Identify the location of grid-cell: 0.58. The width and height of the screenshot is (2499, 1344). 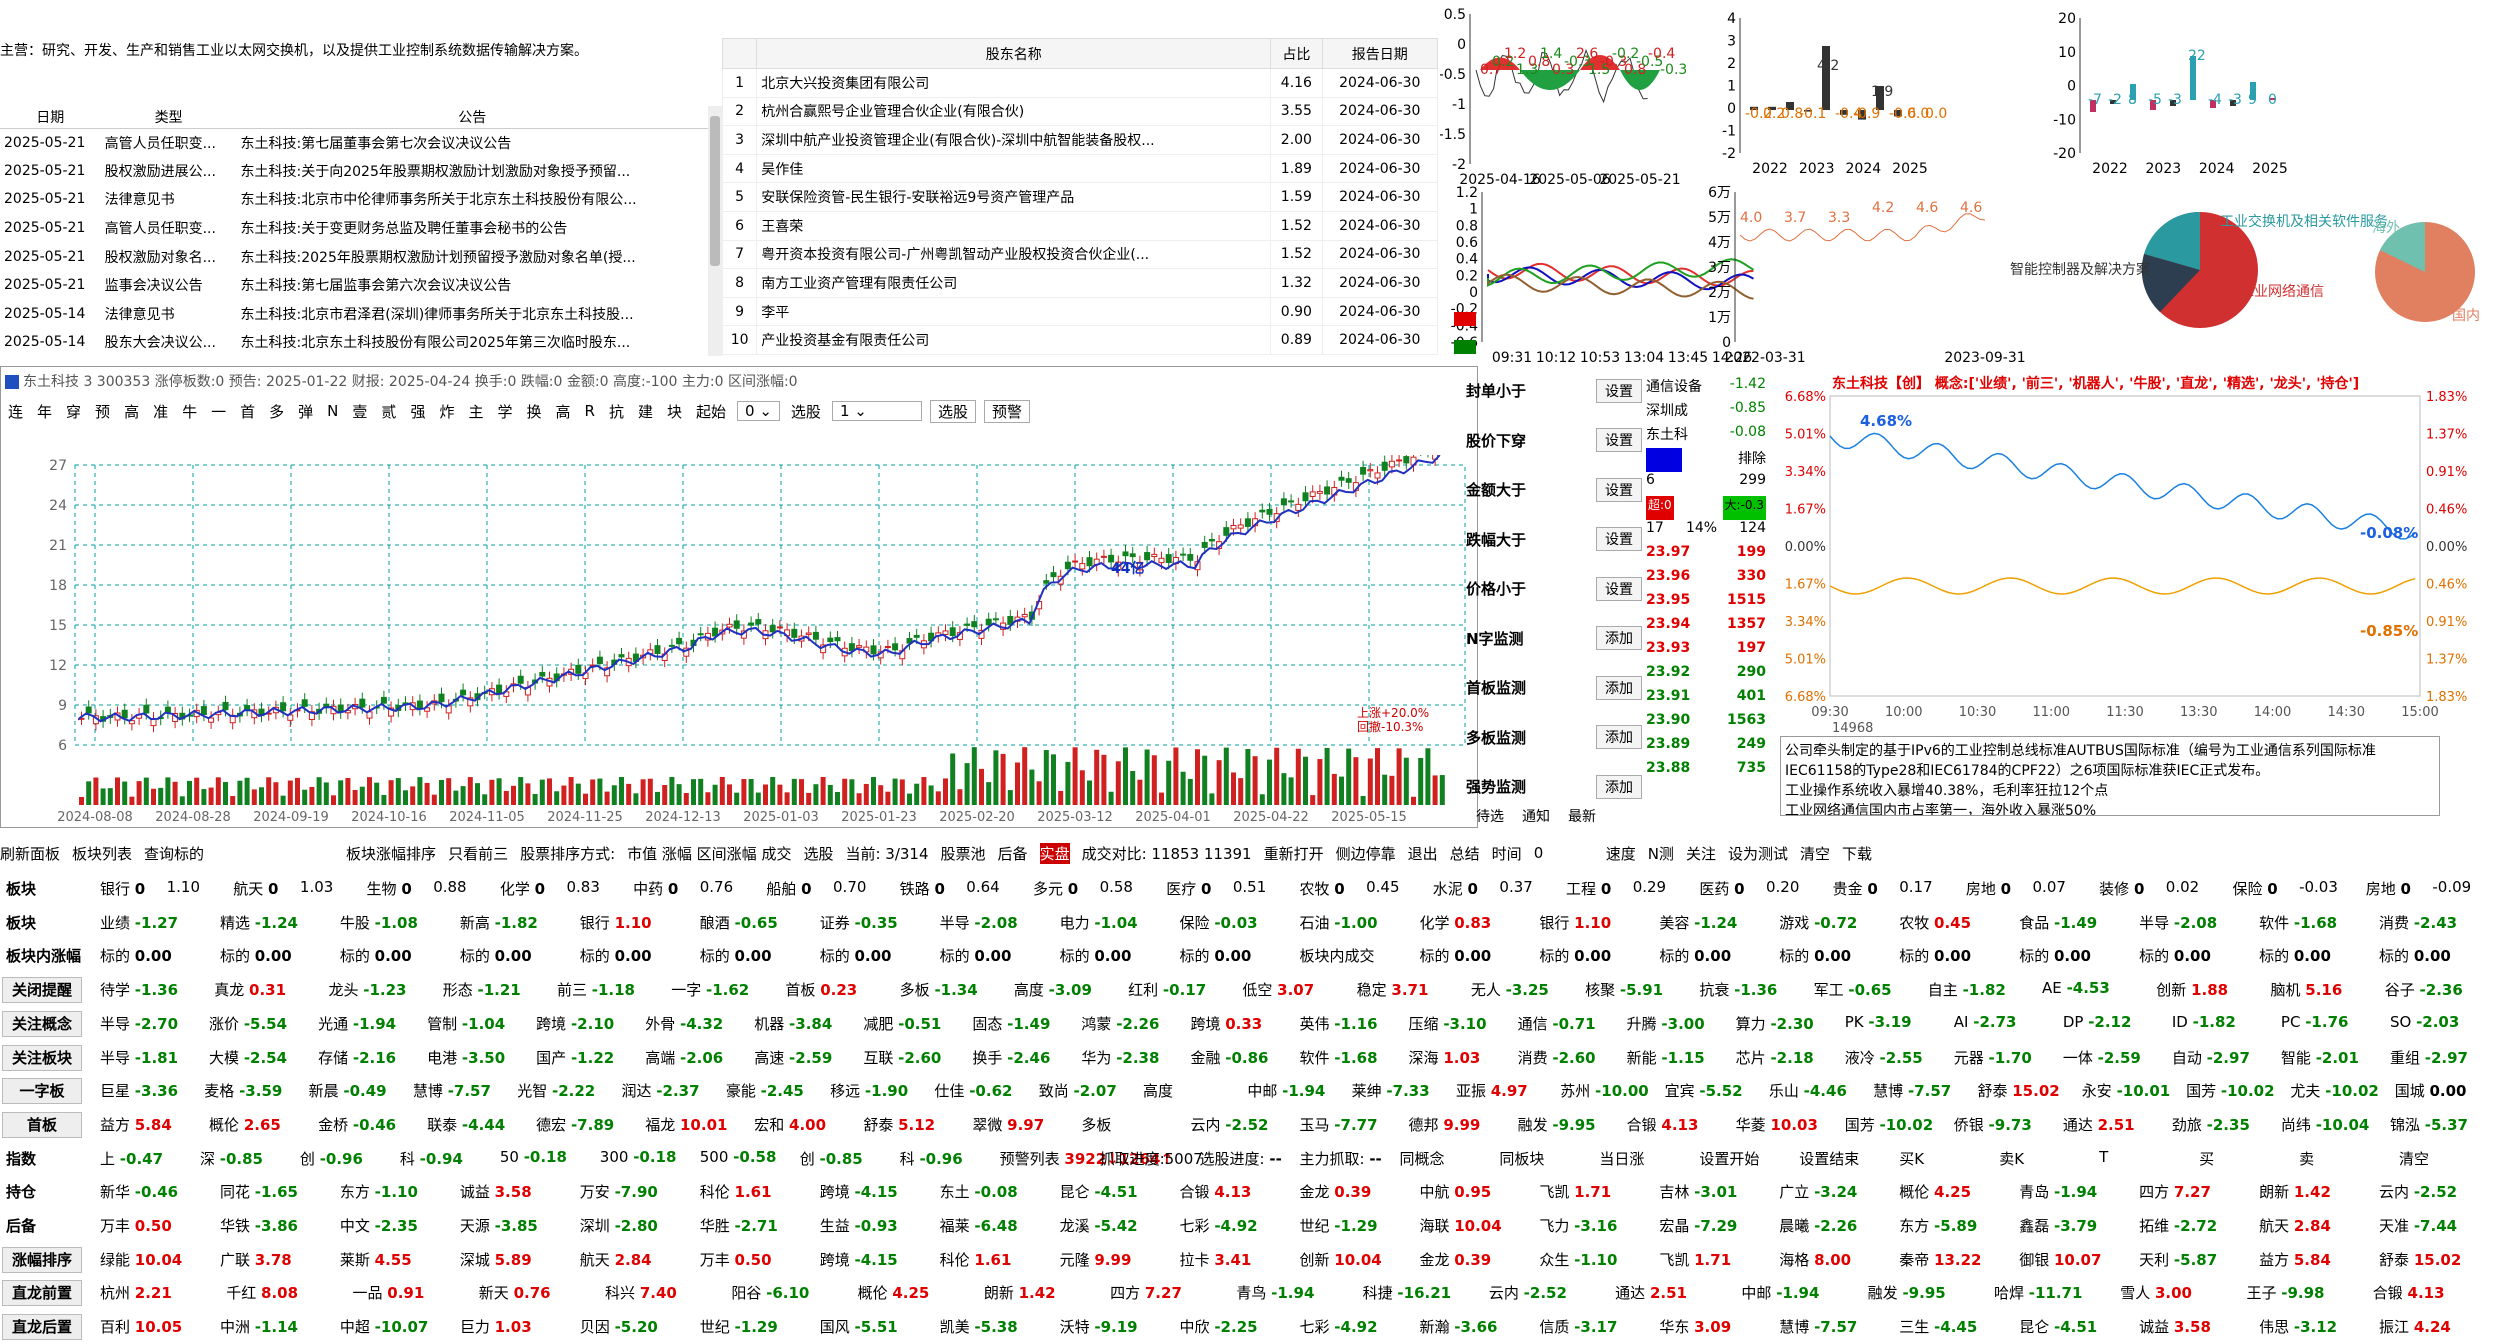
(1116, 887).